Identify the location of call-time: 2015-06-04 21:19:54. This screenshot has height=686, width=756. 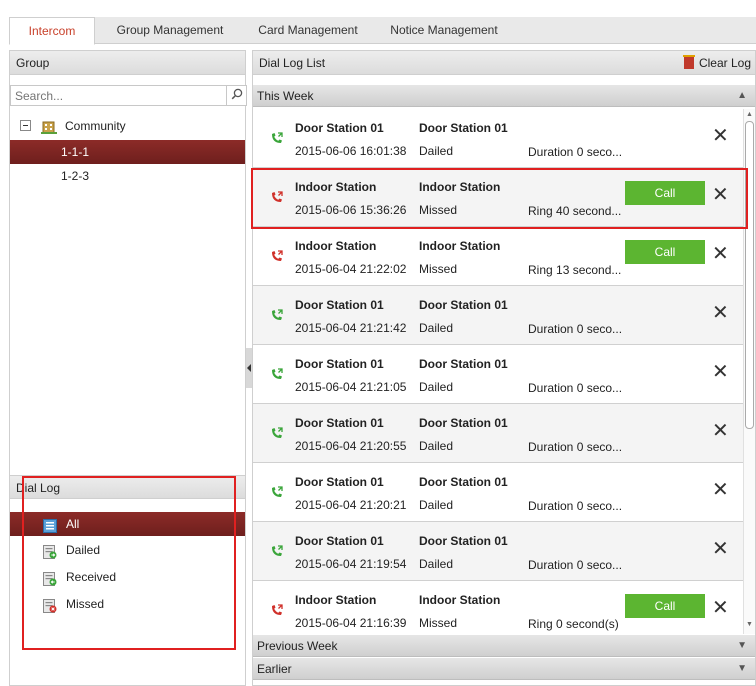
(351, 564).